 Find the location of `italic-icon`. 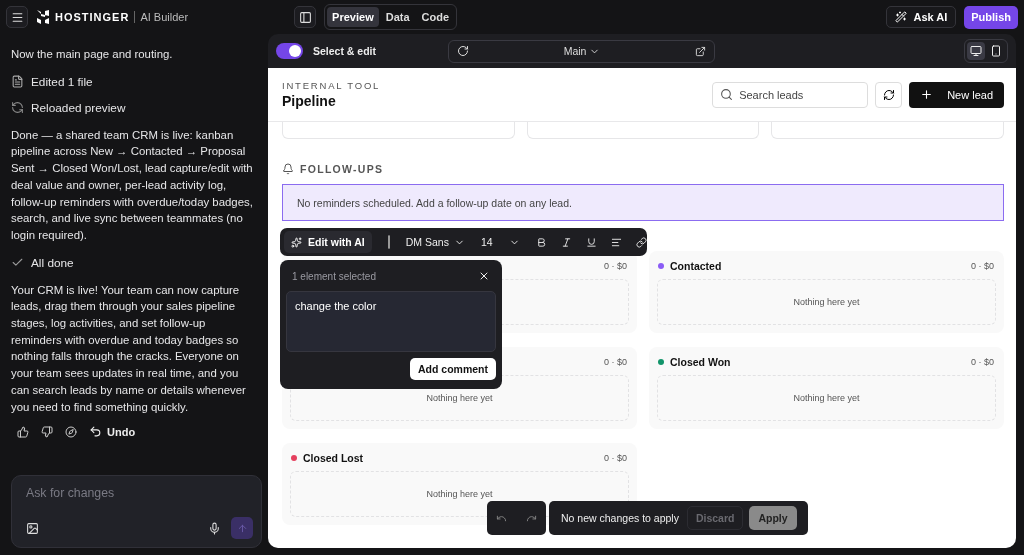

italic-icon is located at coordinates (566, 242).